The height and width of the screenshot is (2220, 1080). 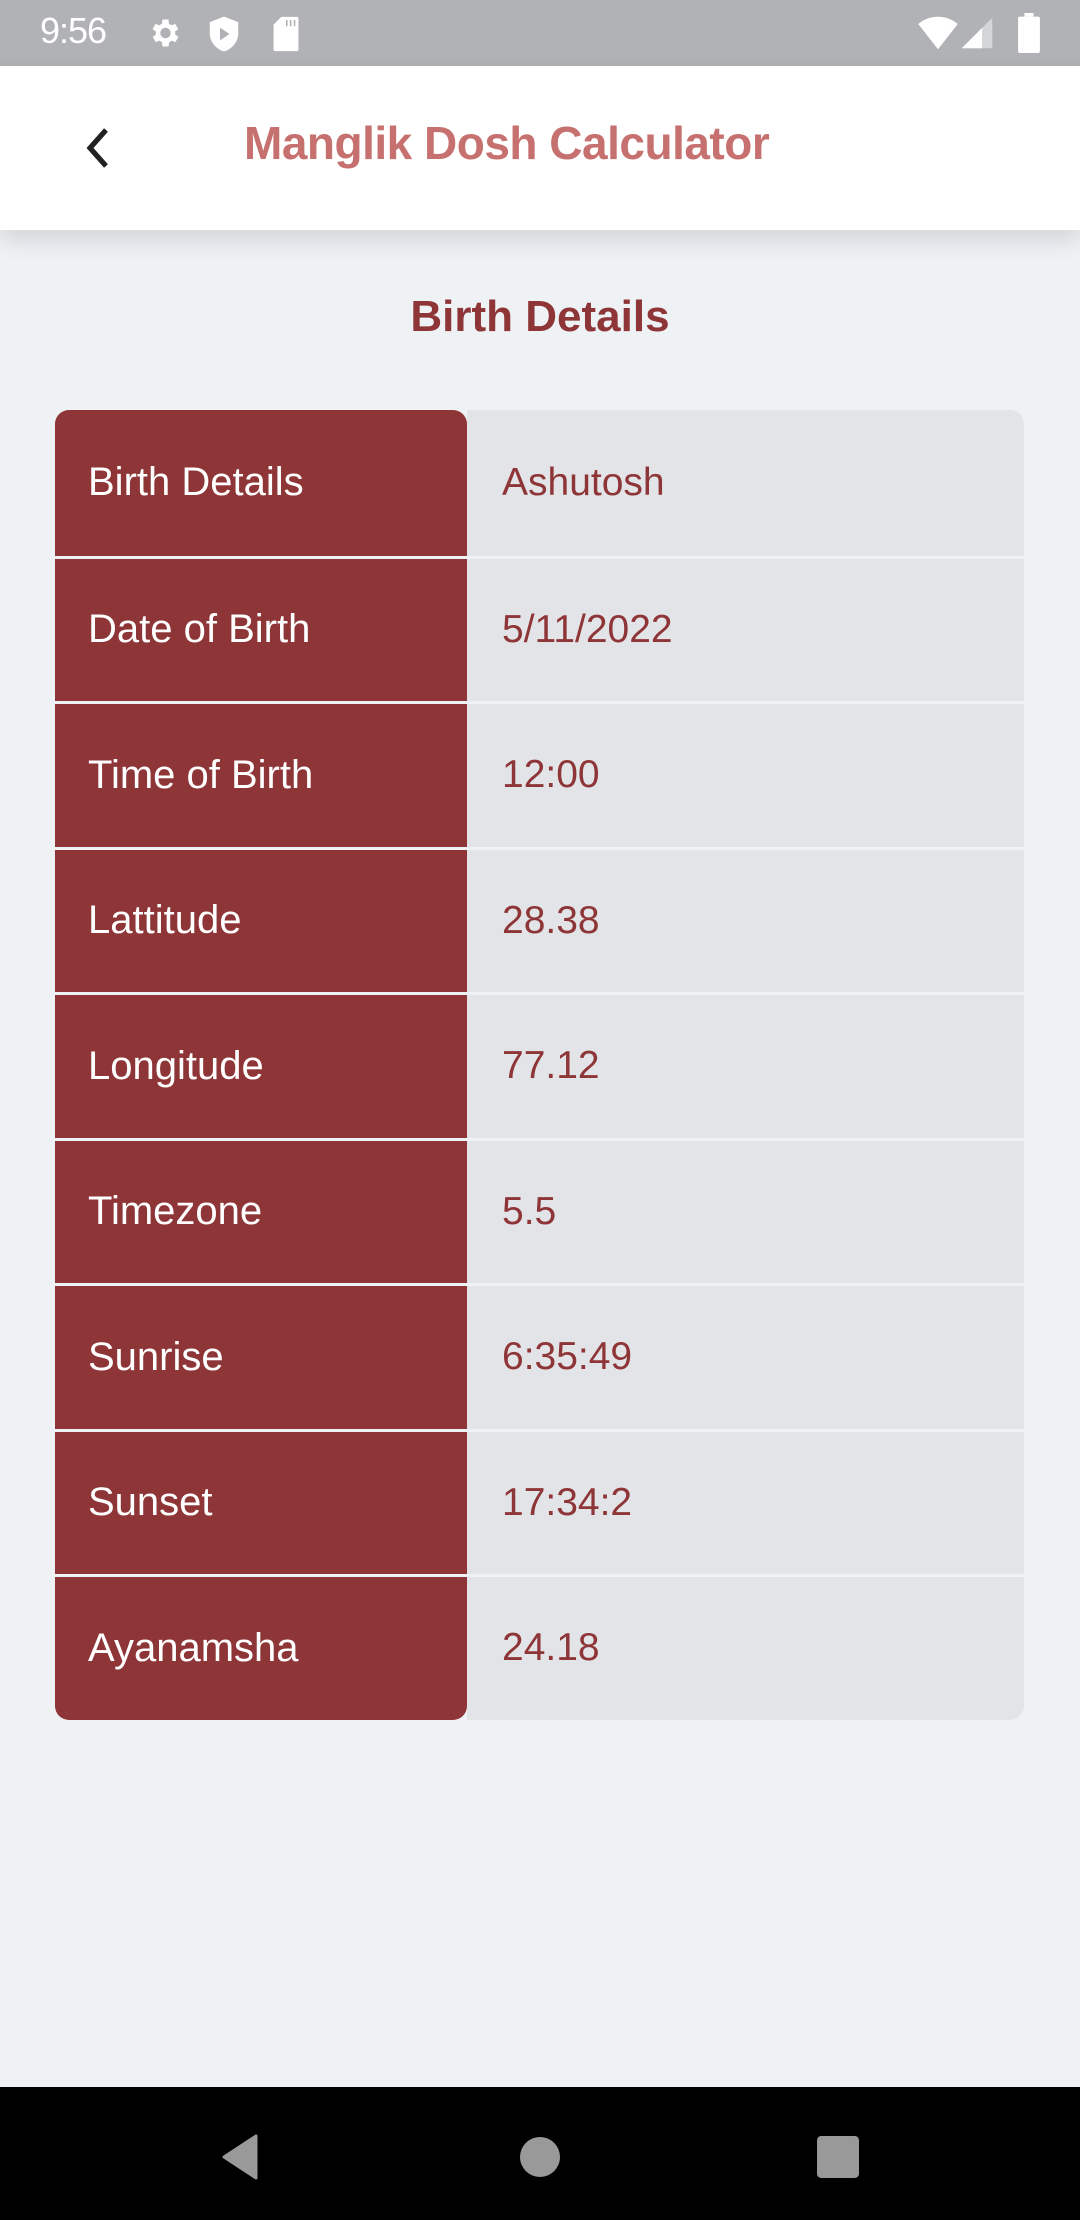 What do you see at coordinates (540, 316) in the screenshot?
I see `section-title: Birth Details` at bounding box center [540, 316].